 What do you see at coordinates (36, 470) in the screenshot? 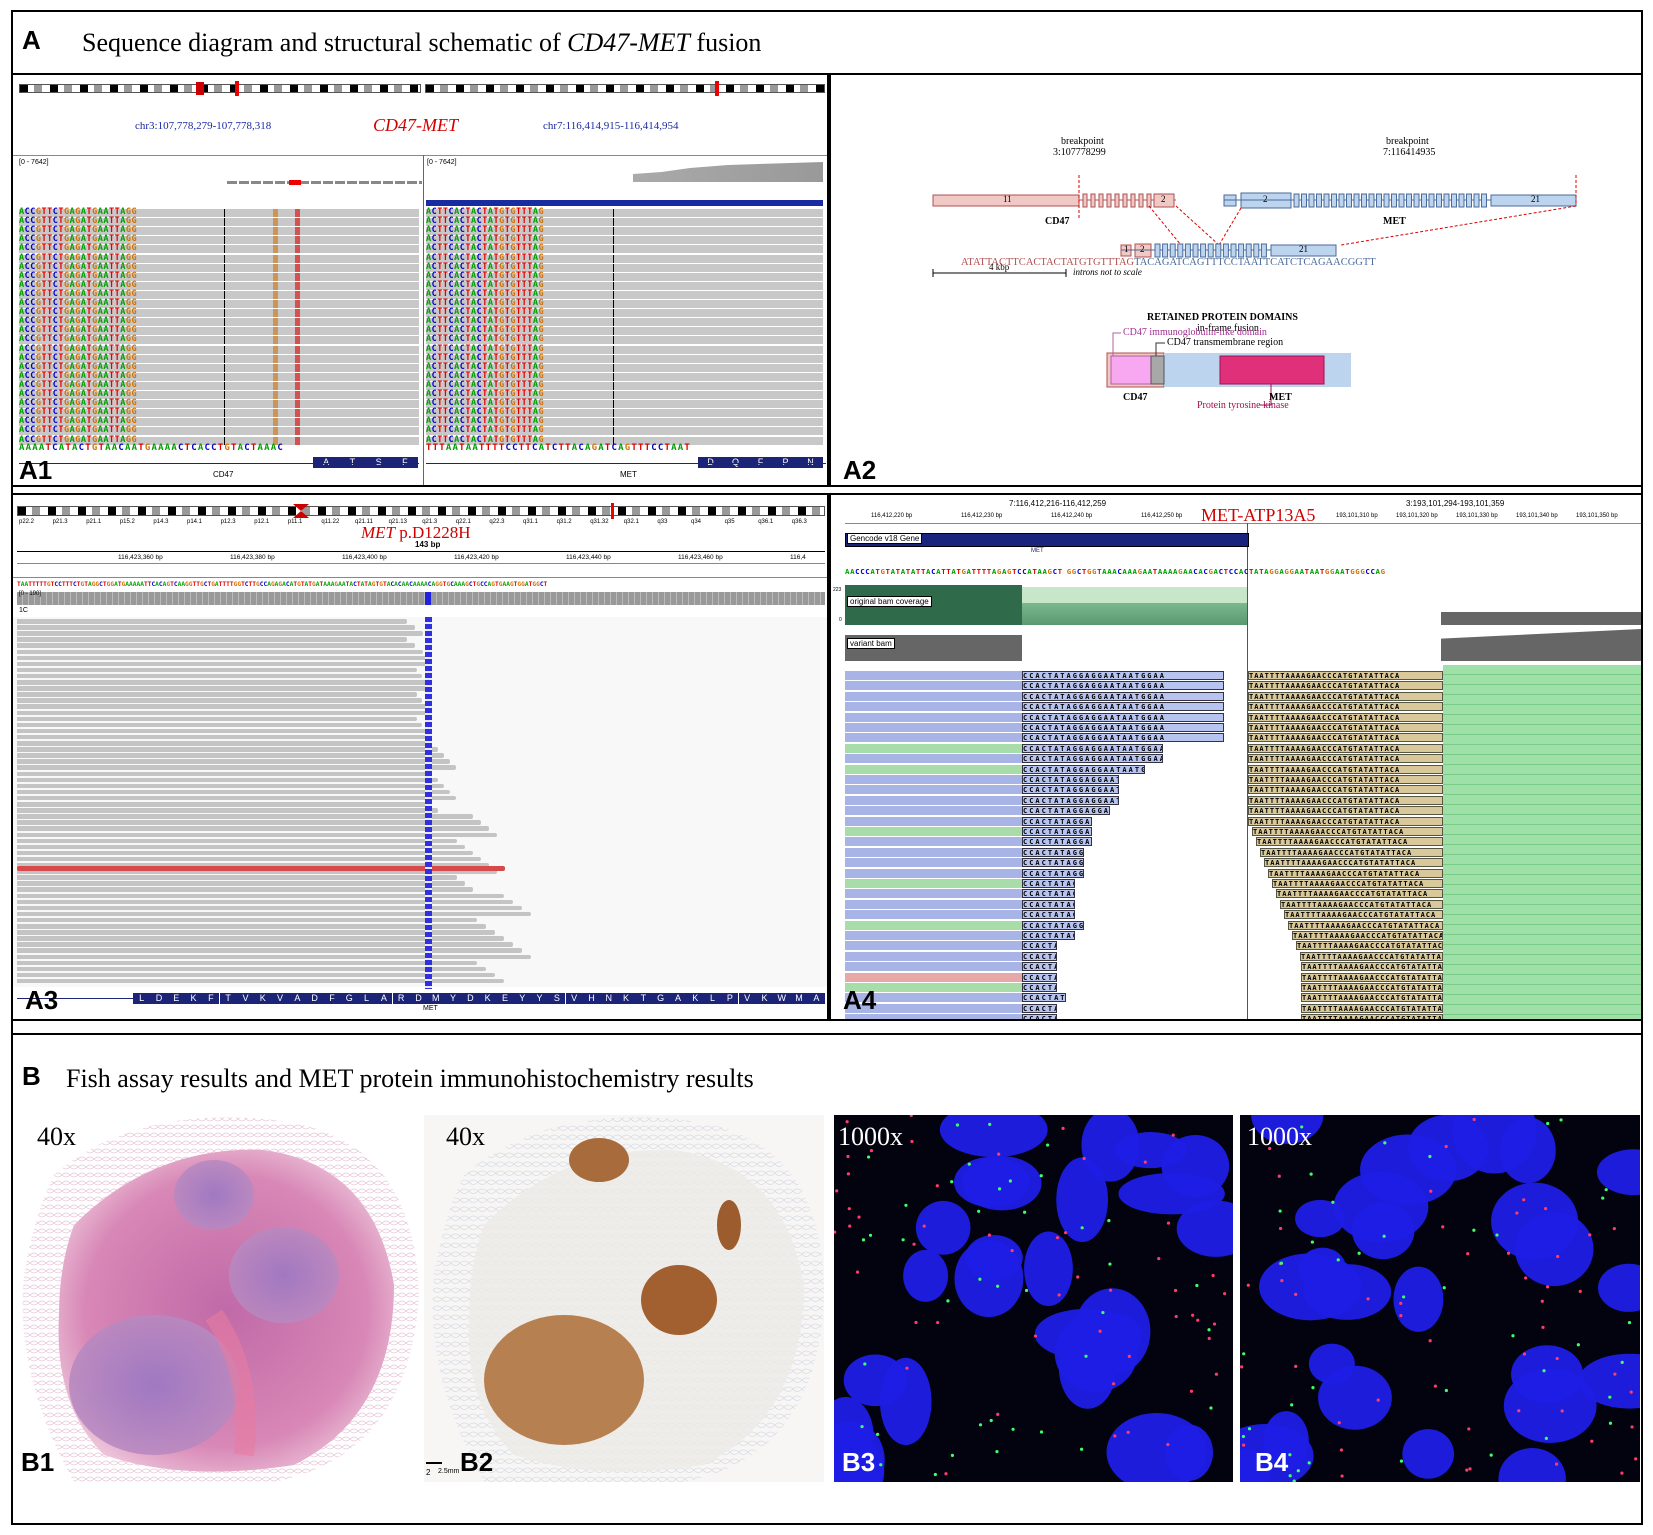
I see `a1-label: A1` at bounding box center [36, 470].